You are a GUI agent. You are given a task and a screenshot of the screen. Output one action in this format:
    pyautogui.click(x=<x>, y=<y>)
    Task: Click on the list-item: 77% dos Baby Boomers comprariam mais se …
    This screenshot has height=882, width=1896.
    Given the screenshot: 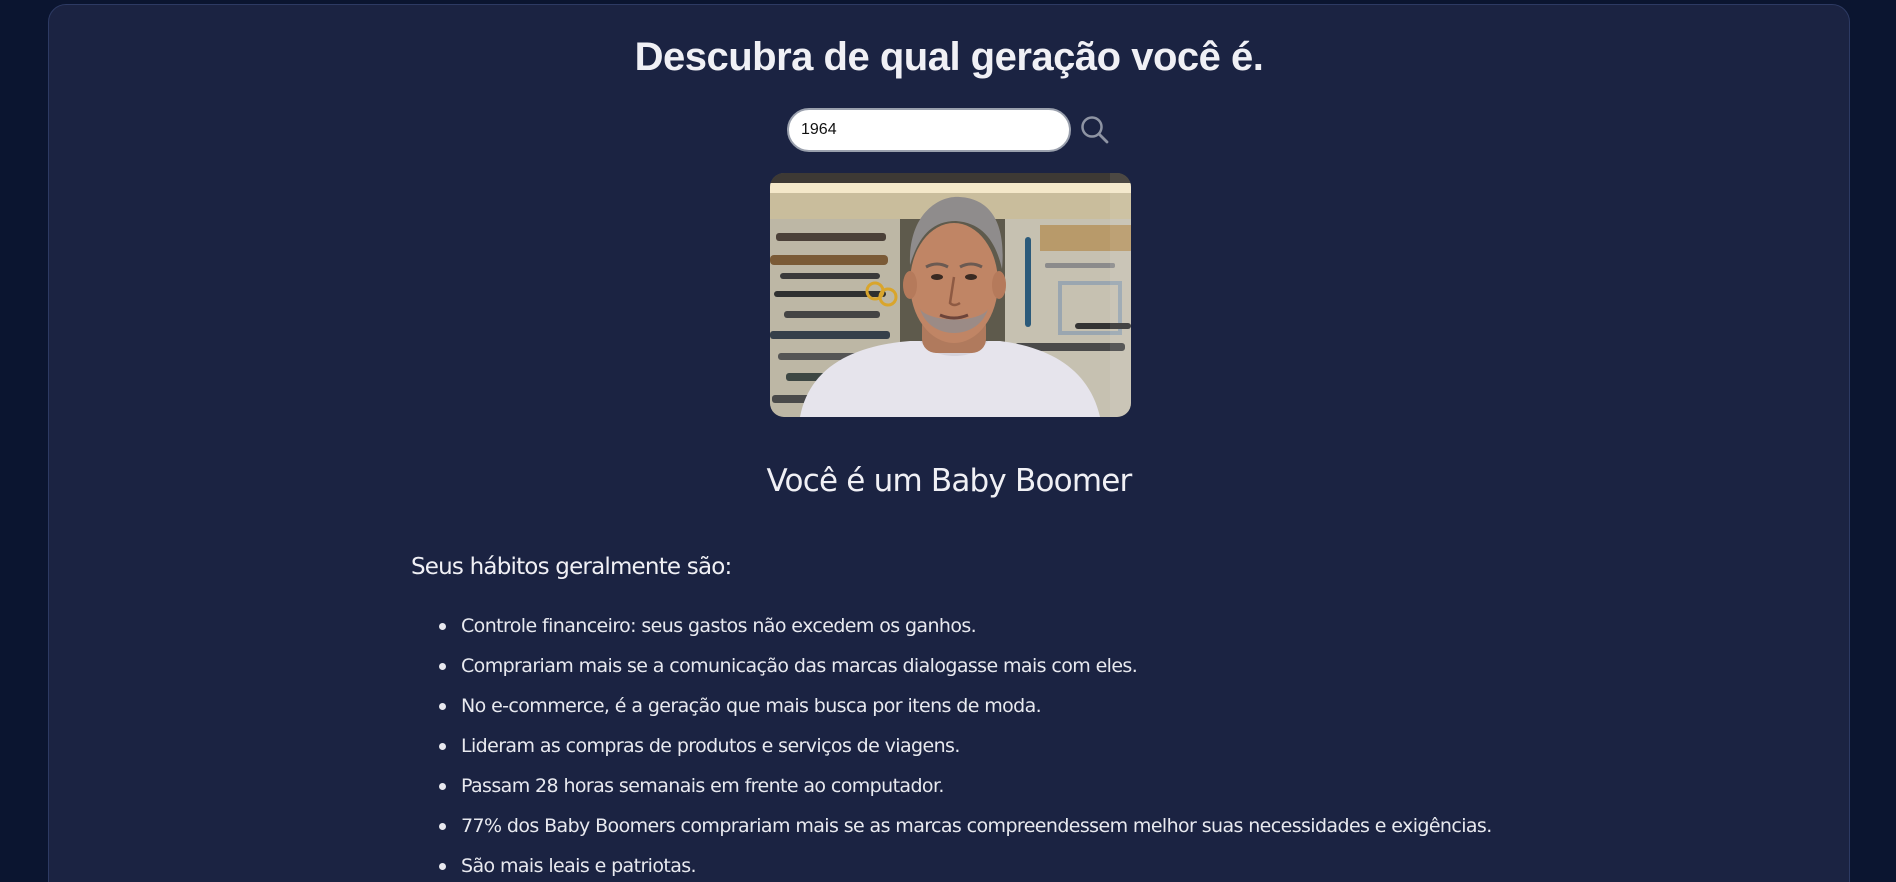 What is the action you would take?
    pyautogui.click(x=965, y=831)
    